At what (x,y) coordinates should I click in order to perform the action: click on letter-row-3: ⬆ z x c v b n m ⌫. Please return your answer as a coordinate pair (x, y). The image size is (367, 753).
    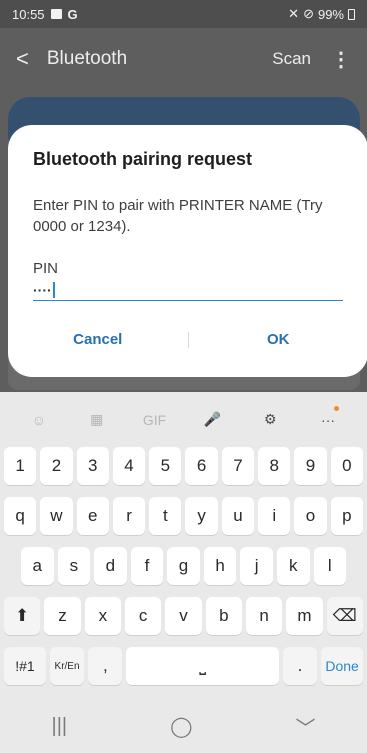
    Looking at the image, I should click on (183, 616).